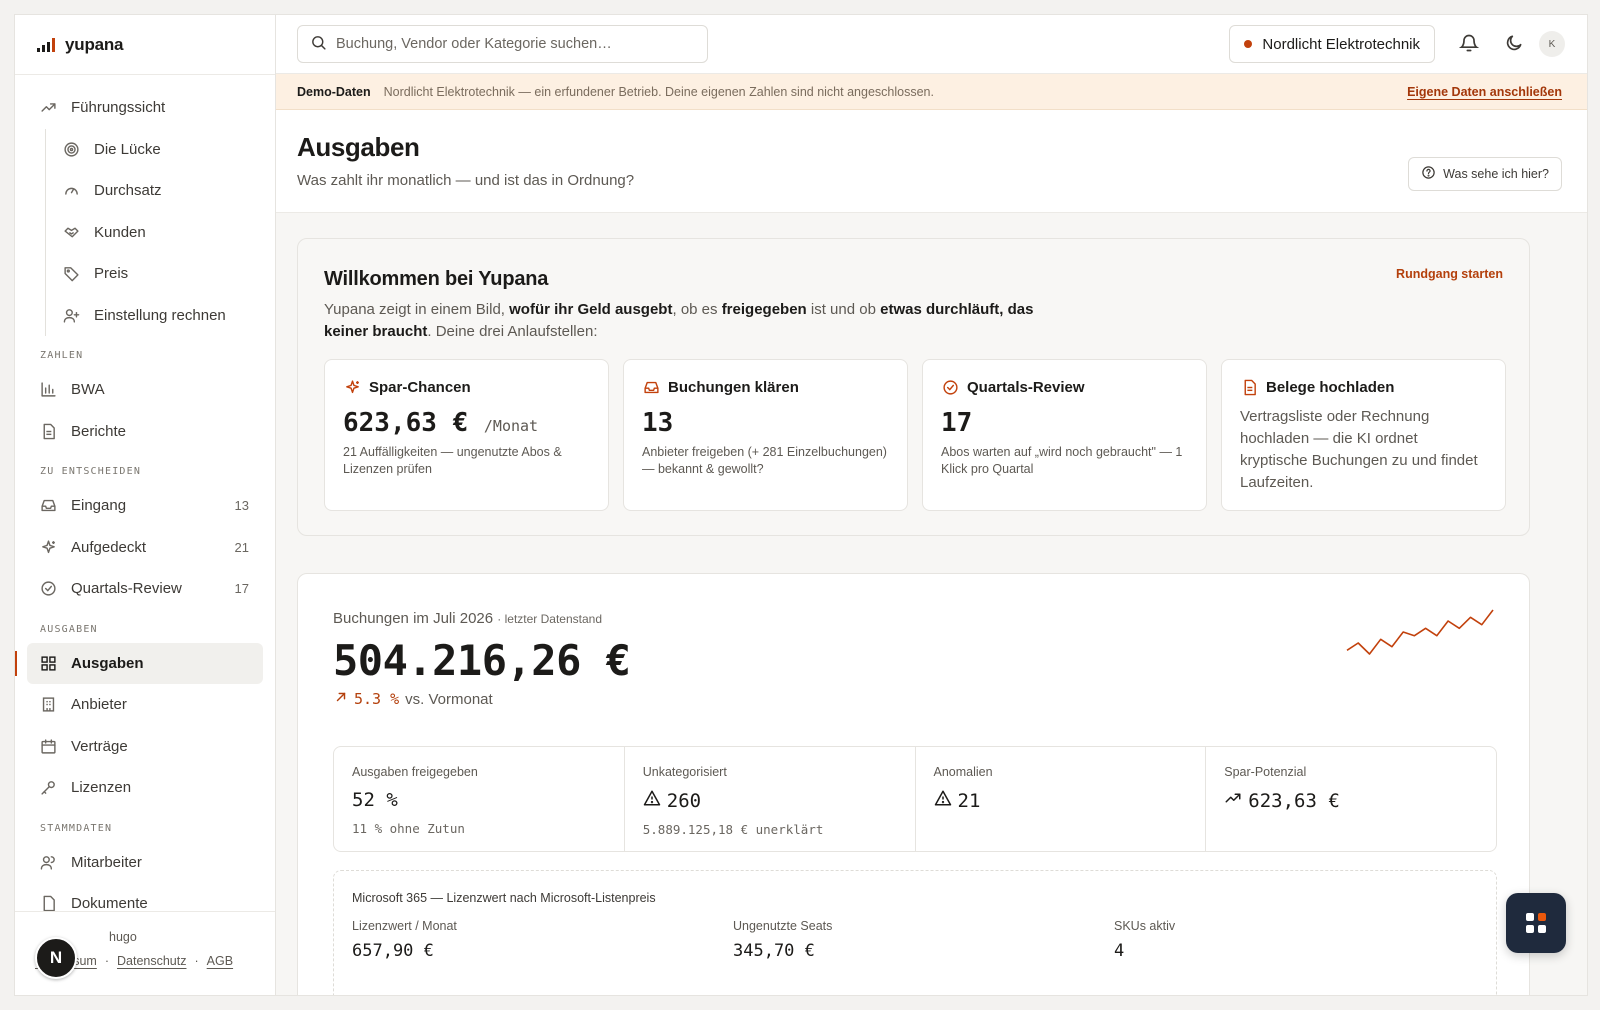 The width and height of the screenshot is (1600, 1010). I want to click on kpi-value: 260, so click(770, 800).